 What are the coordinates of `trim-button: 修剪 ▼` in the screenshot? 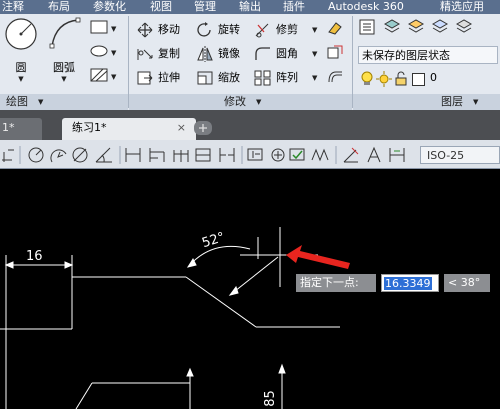 It's located at (287, 30).